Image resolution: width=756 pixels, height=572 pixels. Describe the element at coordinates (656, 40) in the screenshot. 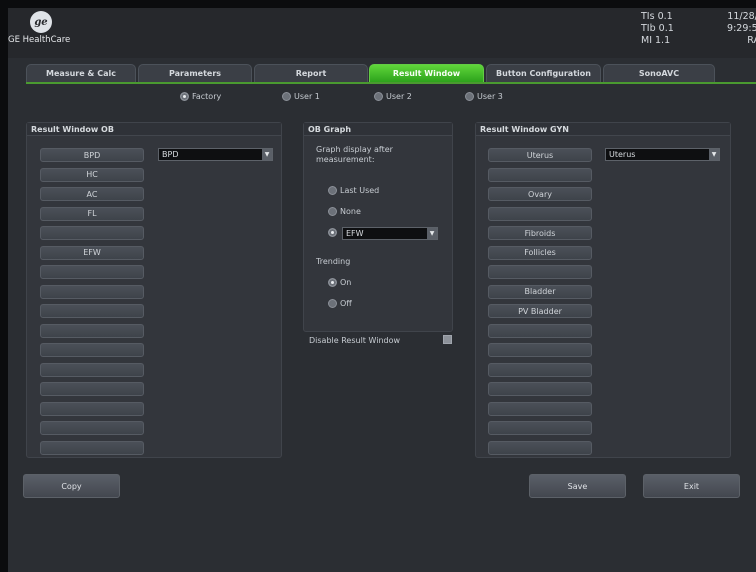

I see `mi-value: MI 1.1` at that location.